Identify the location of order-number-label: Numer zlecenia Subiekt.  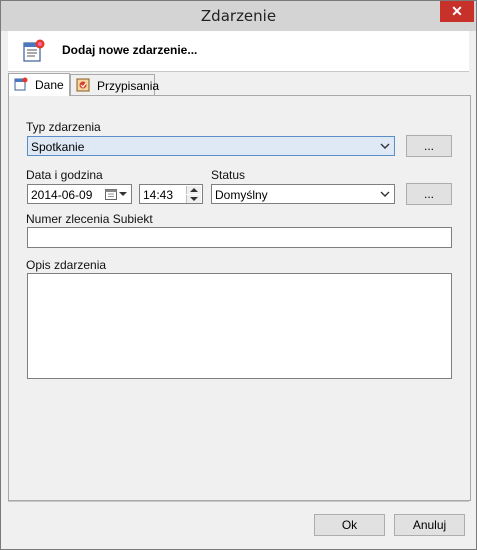
(89, 219).